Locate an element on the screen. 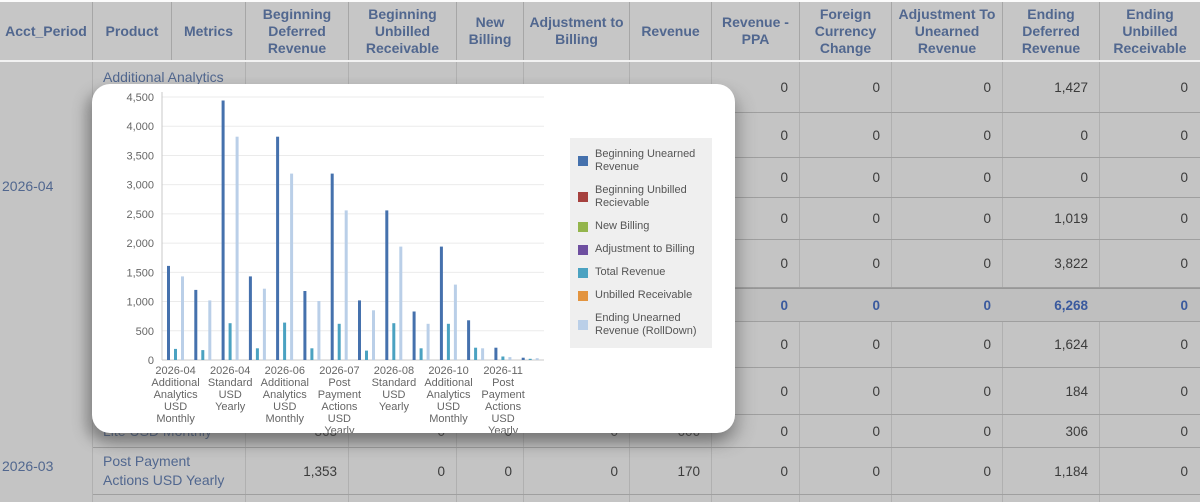 This screenshot has width=1200, height=502. column-header-product: Product is located at coordinates (132, 31).